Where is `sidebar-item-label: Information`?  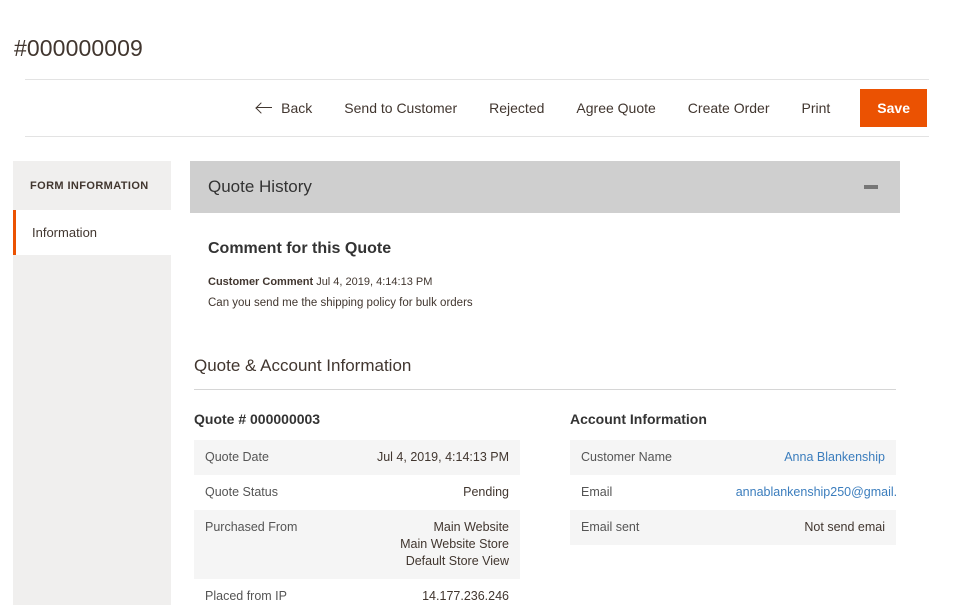
sidebar-item-label: Information is located at coordinates (65, 232).